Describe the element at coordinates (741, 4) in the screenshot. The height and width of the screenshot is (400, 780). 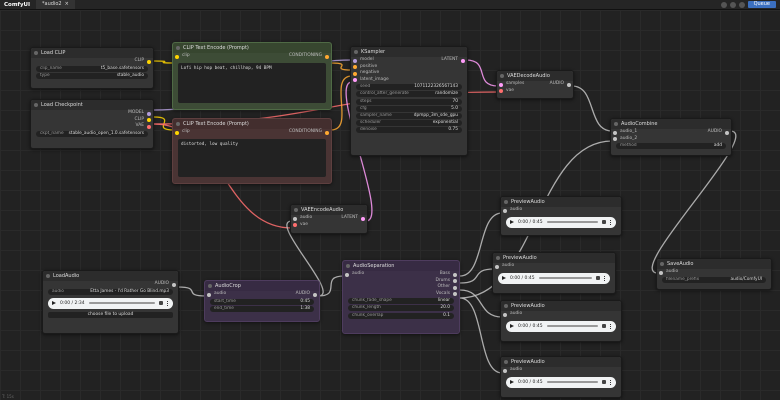
I see `manager-icon` at that location.